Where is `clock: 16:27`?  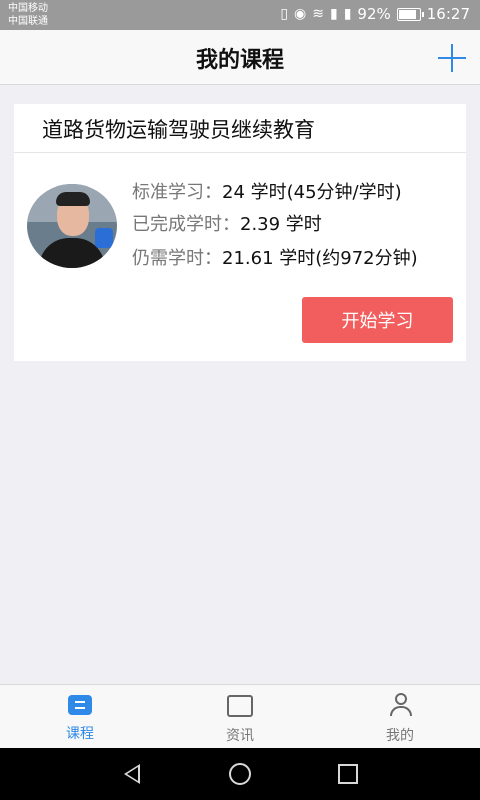
clock: 16:27 is located at coordinates (448, 14).